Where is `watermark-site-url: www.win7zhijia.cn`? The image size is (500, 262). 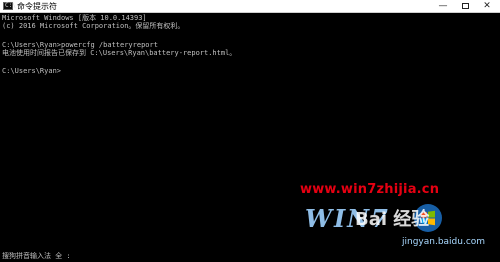
watermark-site-url: www.win7zhijia.cn is located at coordinates (370, 189).